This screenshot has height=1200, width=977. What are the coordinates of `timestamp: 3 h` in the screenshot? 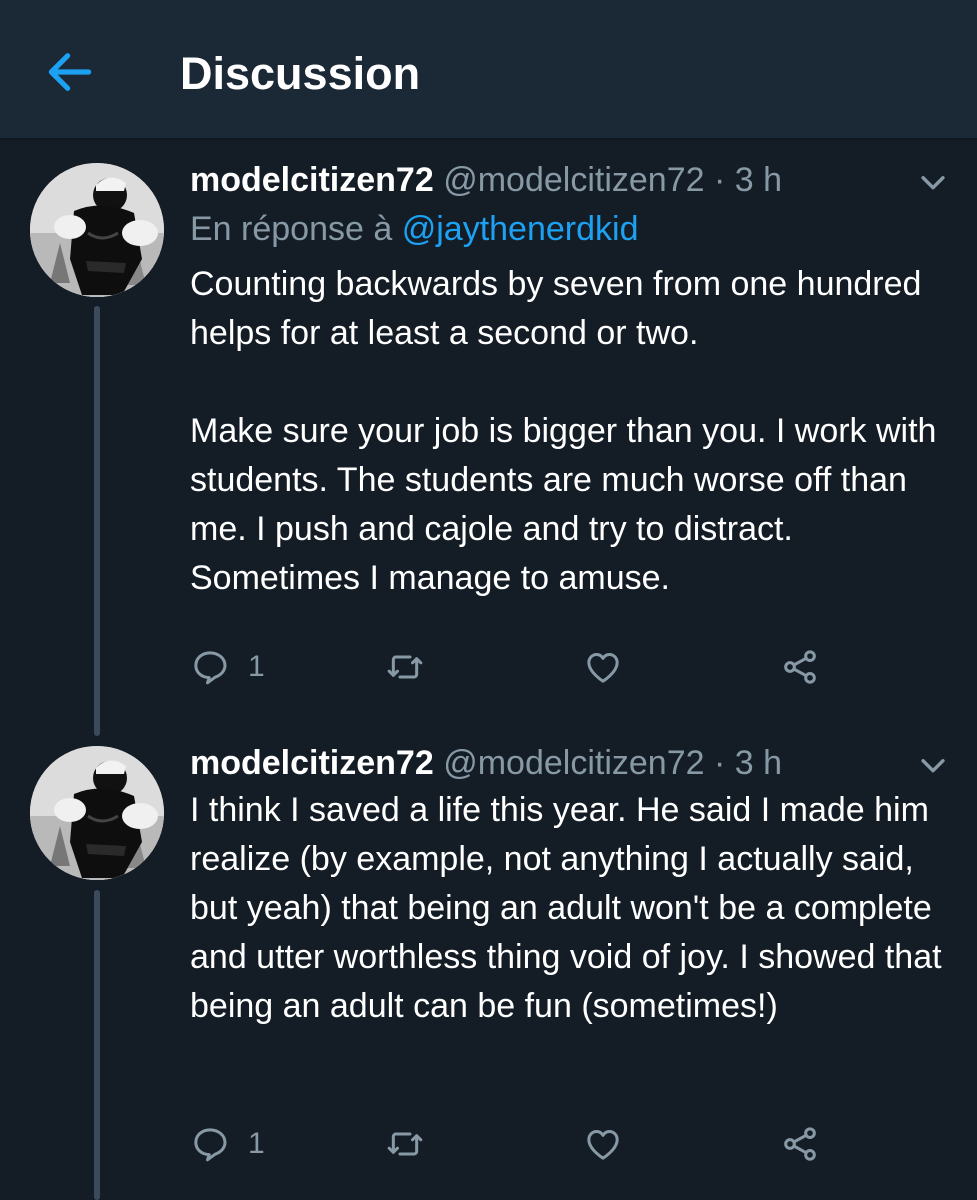 It's located at (758, 763).